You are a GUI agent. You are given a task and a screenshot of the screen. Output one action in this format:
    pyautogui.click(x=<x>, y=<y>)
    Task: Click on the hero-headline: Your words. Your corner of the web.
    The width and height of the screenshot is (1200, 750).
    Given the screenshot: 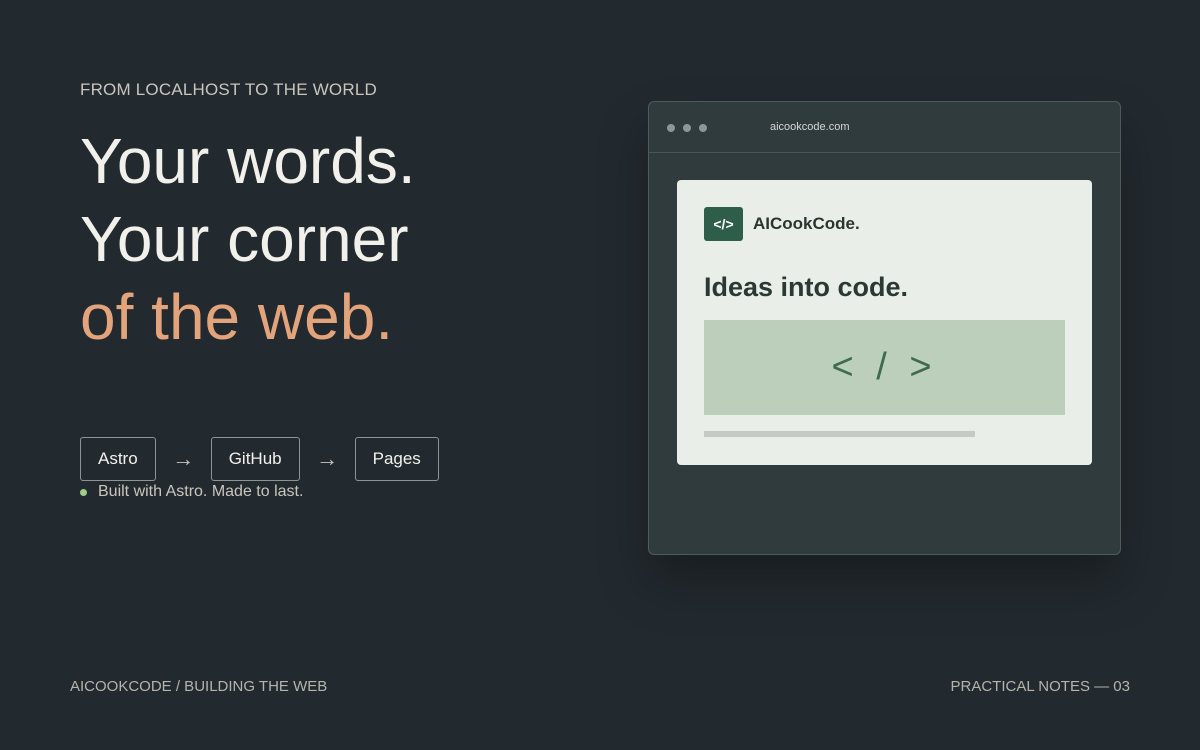 What is the action you would take?
    pyautogui.click(x=248, y=239)
    